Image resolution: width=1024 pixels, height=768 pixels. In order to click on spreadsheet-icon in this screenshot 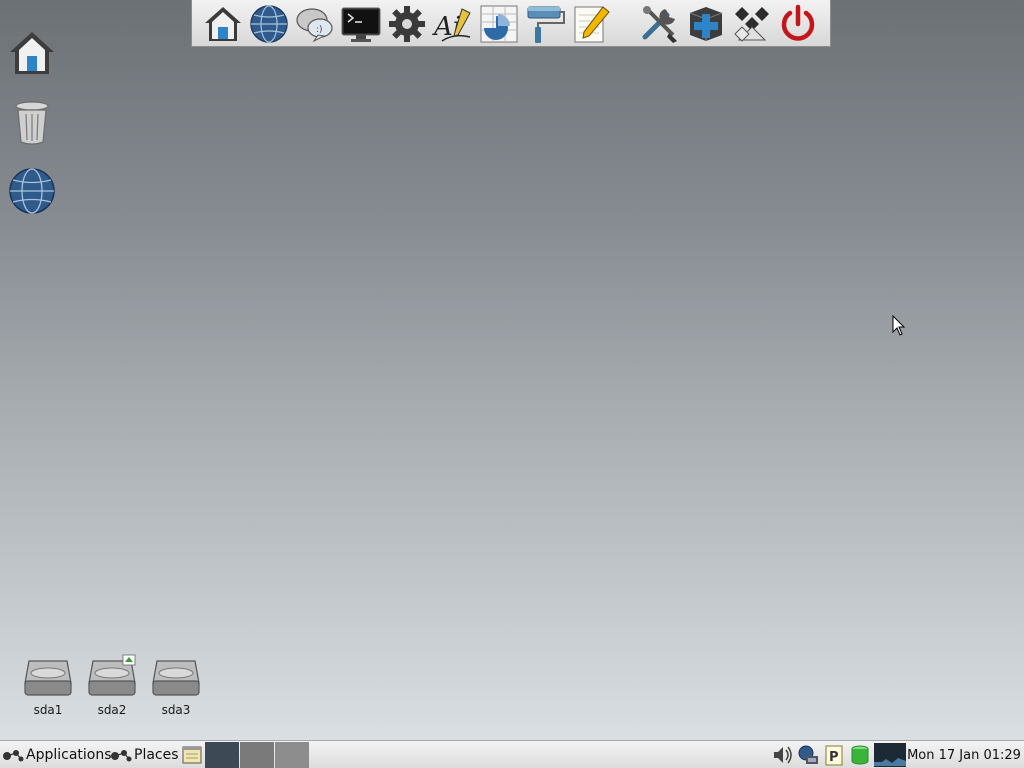, I will do `click(499, 23)`.